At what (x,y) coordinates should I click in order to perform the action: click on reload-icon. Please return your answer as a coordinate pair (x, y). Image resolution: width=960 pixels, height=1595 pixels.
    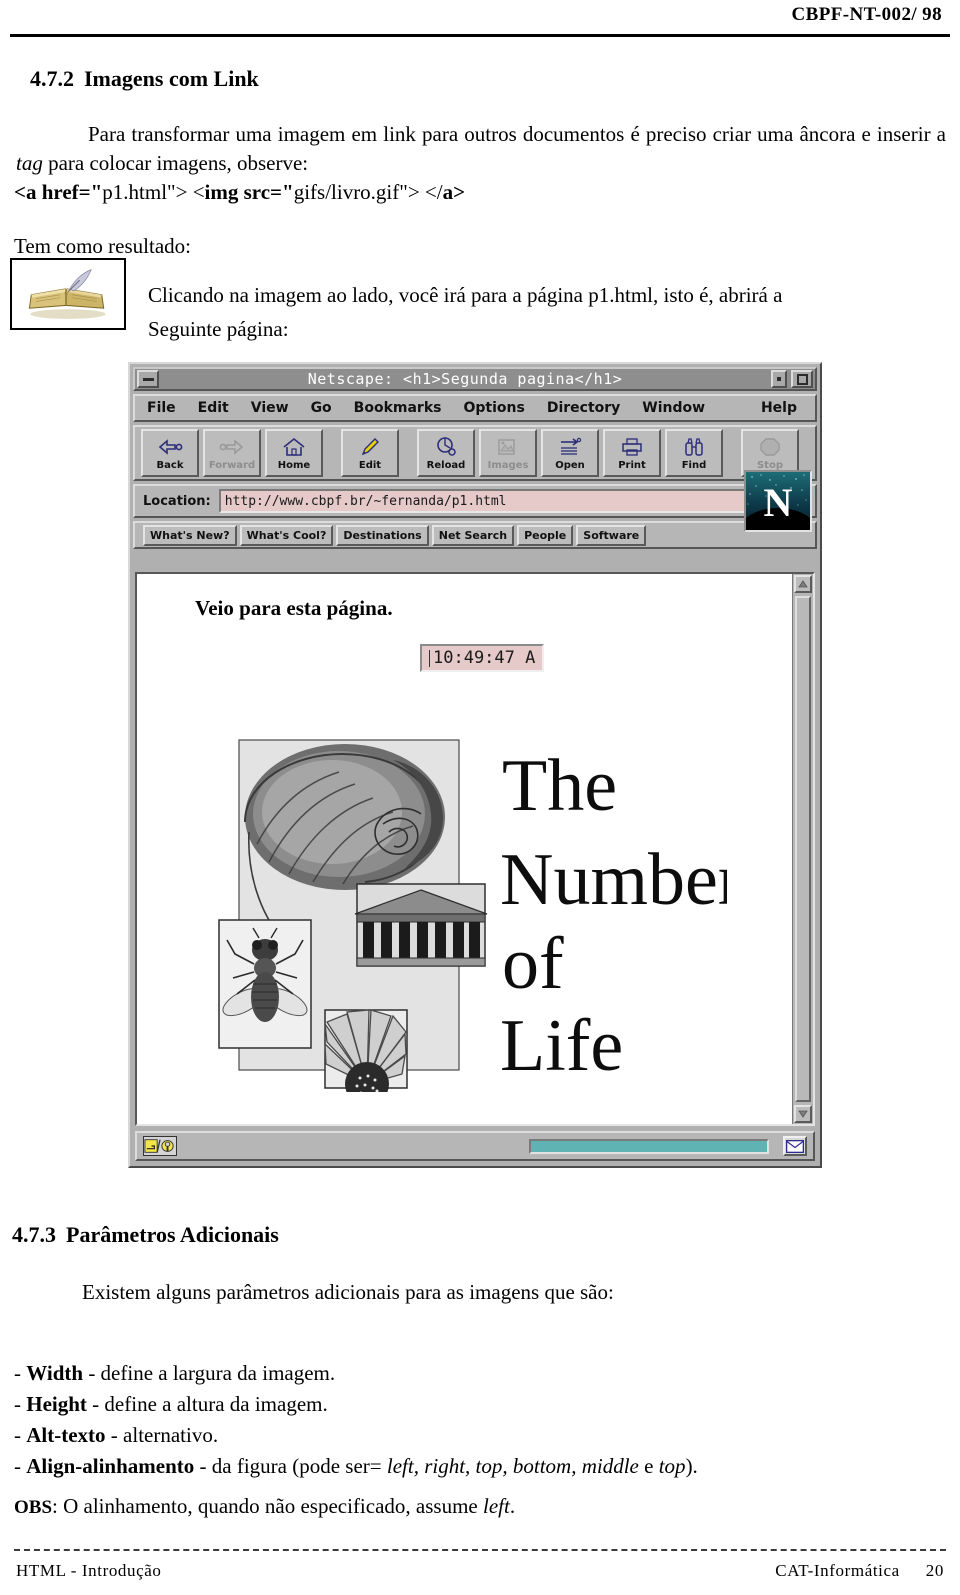
    Looking at the image, I should click on (446, 447).